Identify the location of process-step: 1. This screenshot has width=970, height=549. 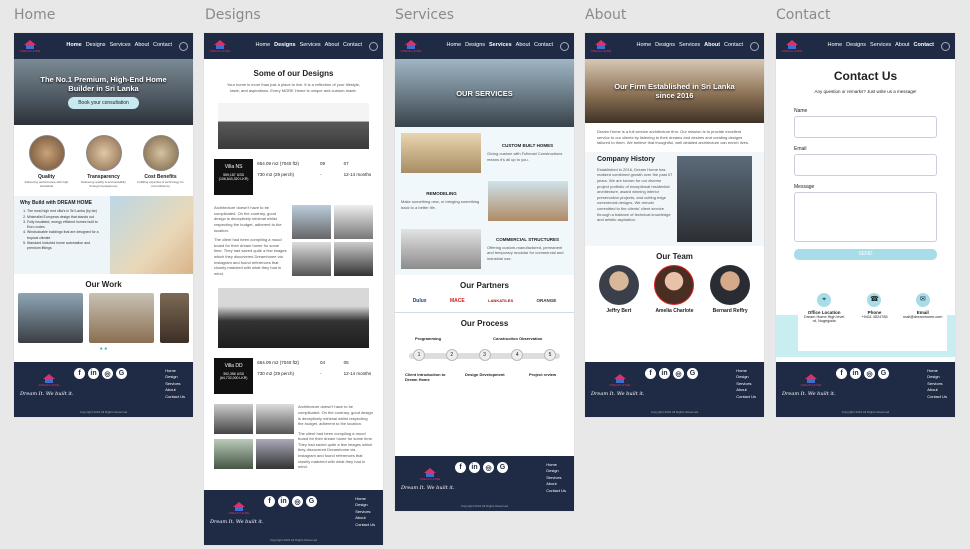
(419, 355).